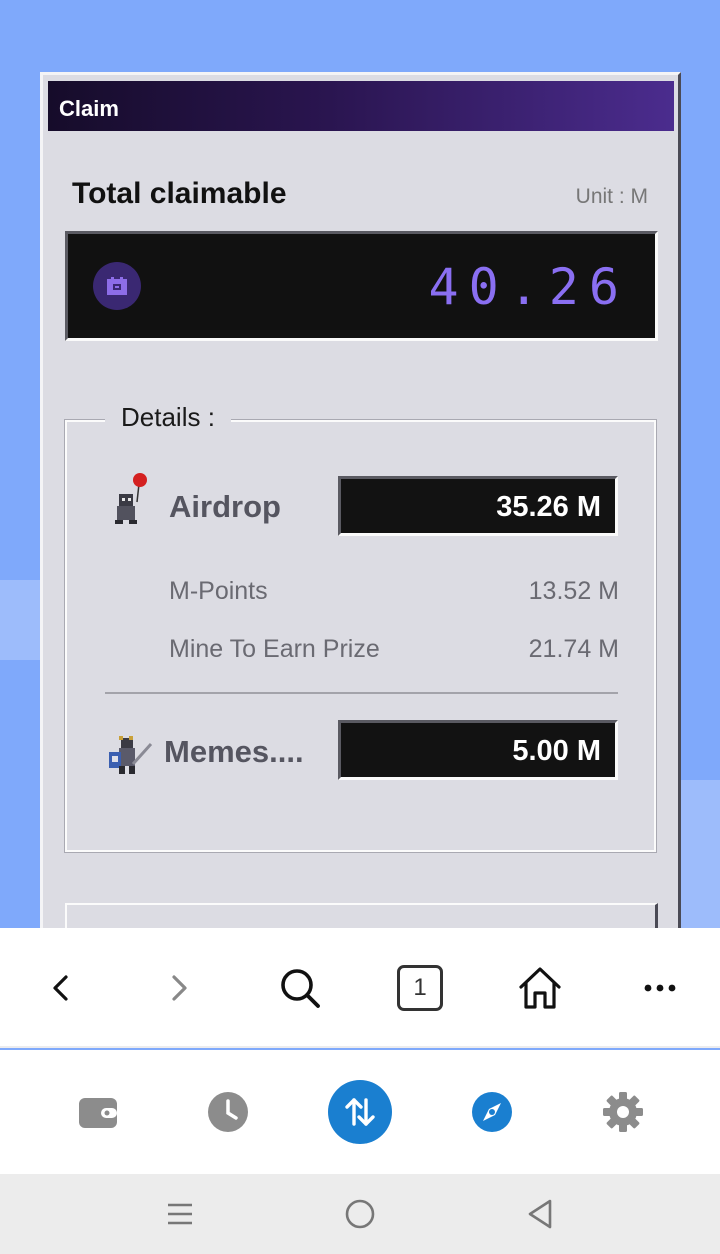 The height and width of the screenshot is (1254, 720). I want to click on app-nav-bar, so click(360, 1112).